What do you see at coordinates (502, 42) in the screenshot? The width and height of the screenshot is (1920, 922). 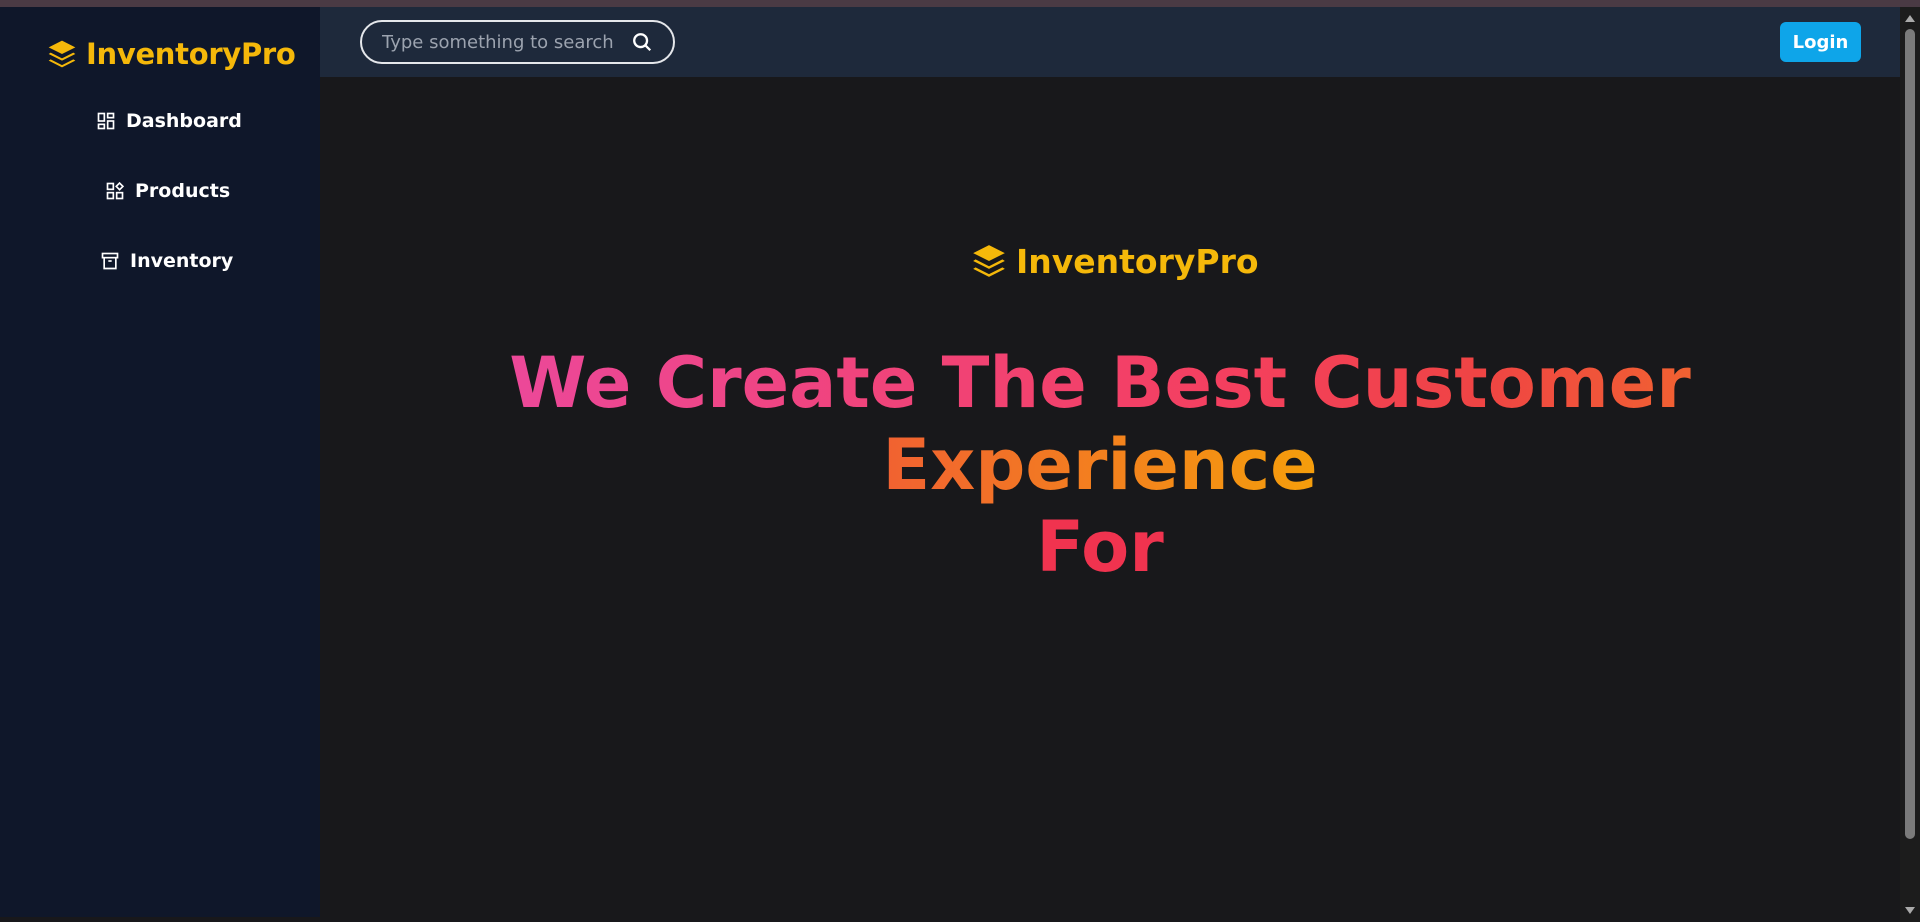 I see `search-input` at bounding box center [502, 42].